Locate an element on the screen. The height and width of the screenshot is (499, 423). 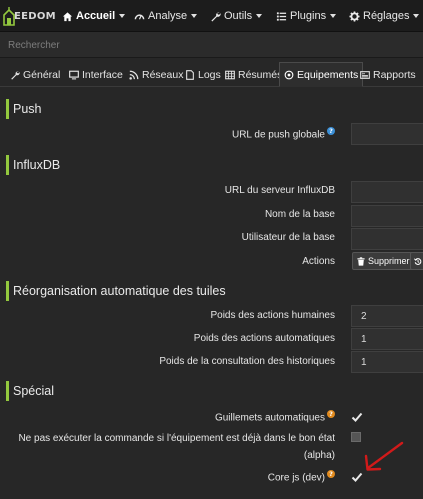
logo-text: EEDOM is located at coordinates (35, 16).